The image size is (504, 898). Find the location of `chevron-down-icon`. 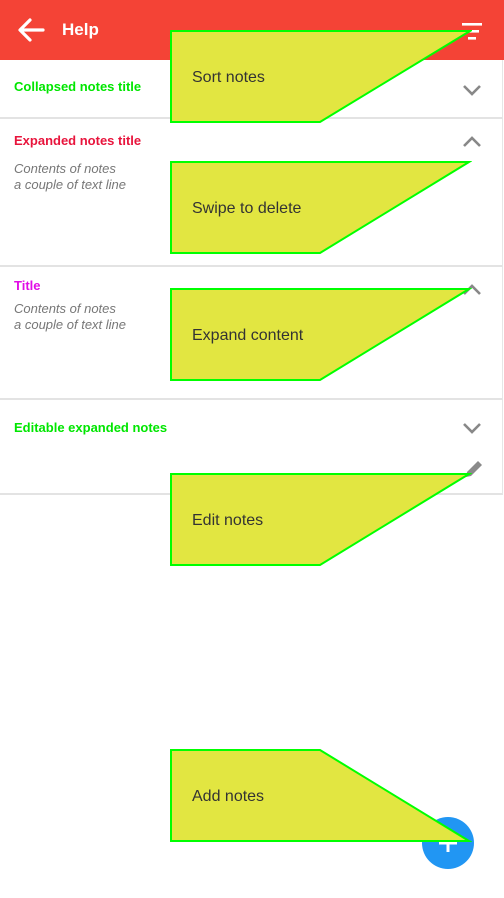

chevron-down-icon is located at coordinates (472, 428).